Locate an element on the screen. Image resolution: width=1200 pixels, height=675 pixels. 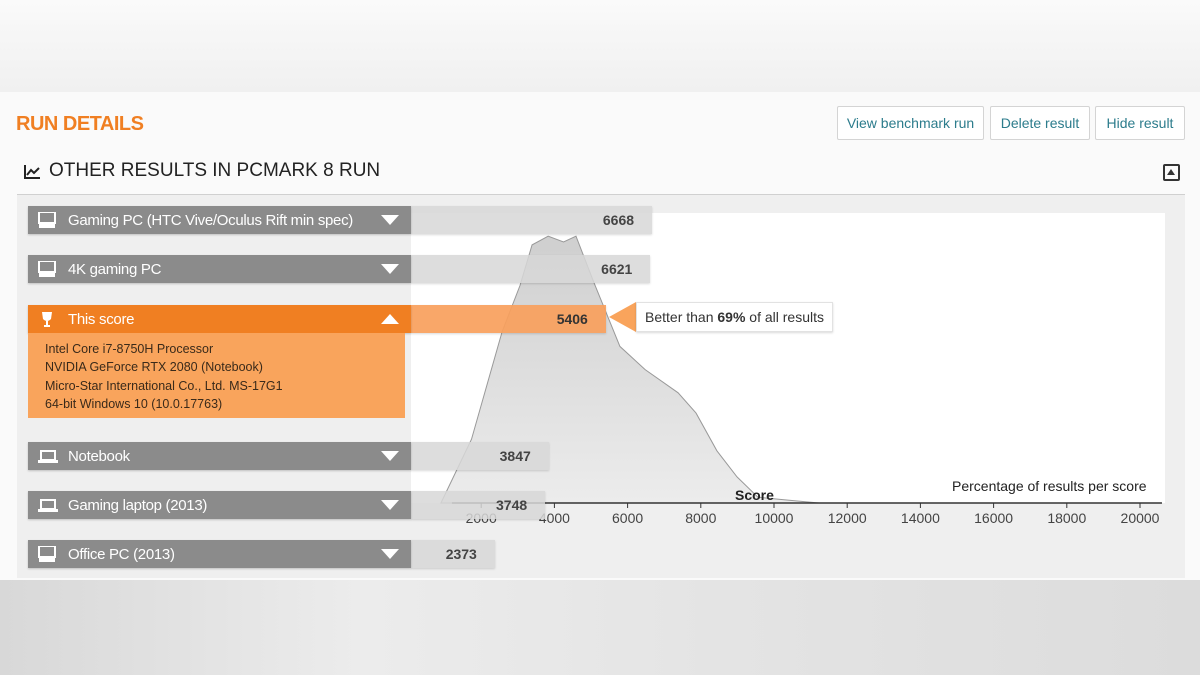
gpu-text: NVIDIA GeForce RTX 2080 (Notebook) is located at coordinates (154, 367).